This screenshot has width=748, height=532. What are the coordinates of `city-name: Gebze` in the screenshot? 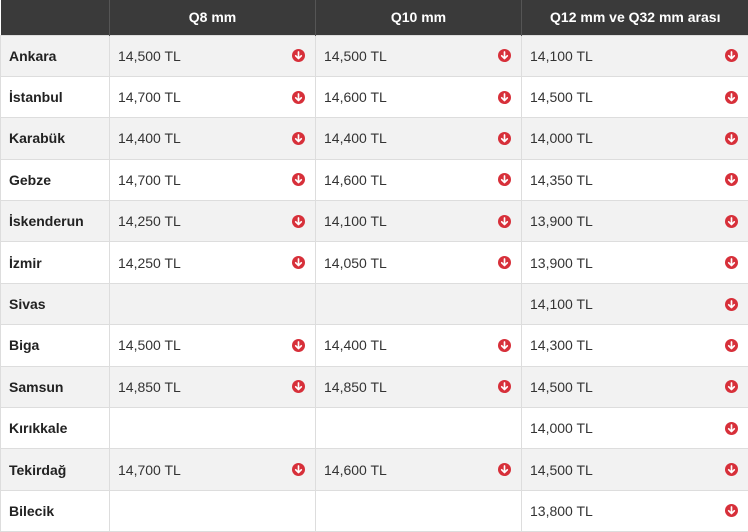 It's located at (55, 180).